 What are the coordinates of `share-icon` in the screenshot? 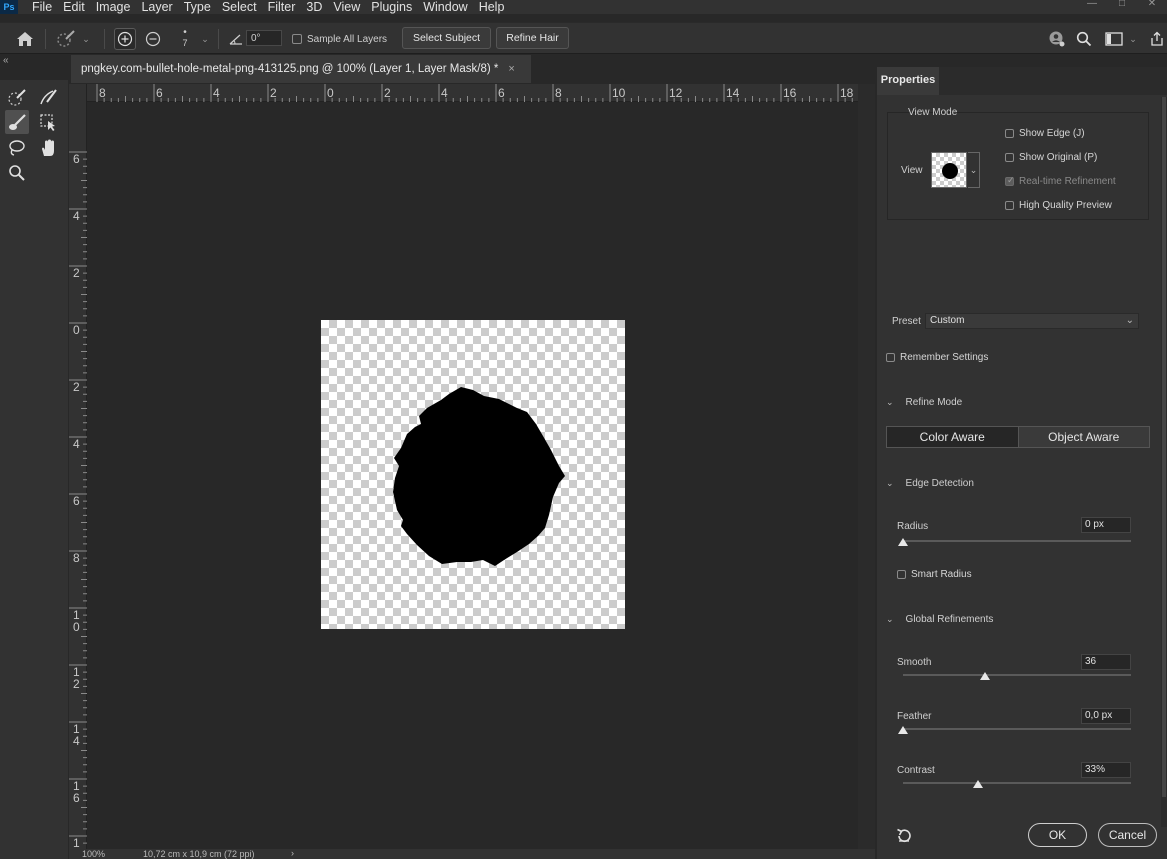 It's located at (1157, 39).